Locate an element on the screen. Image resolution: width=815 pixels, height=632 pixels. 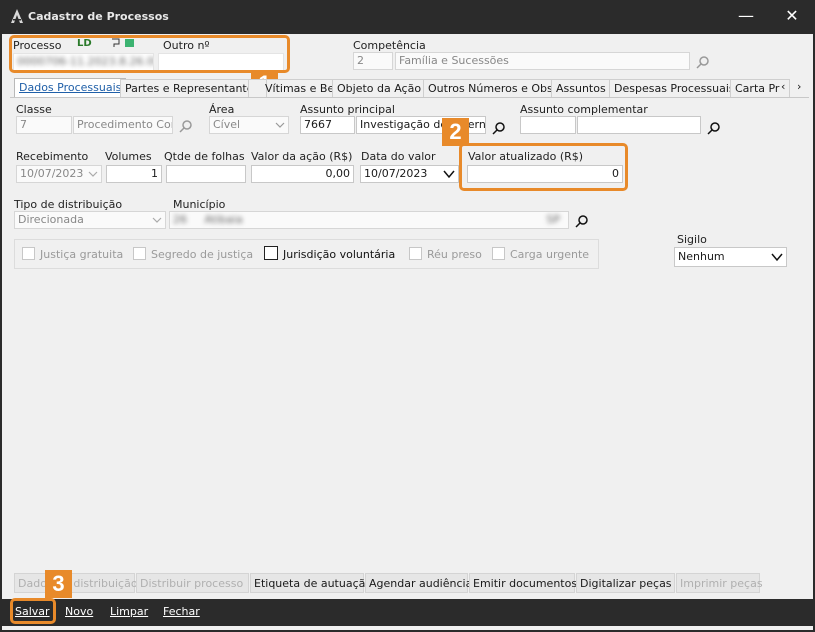
classe-label: Classe is located at coordinates (34, 109).